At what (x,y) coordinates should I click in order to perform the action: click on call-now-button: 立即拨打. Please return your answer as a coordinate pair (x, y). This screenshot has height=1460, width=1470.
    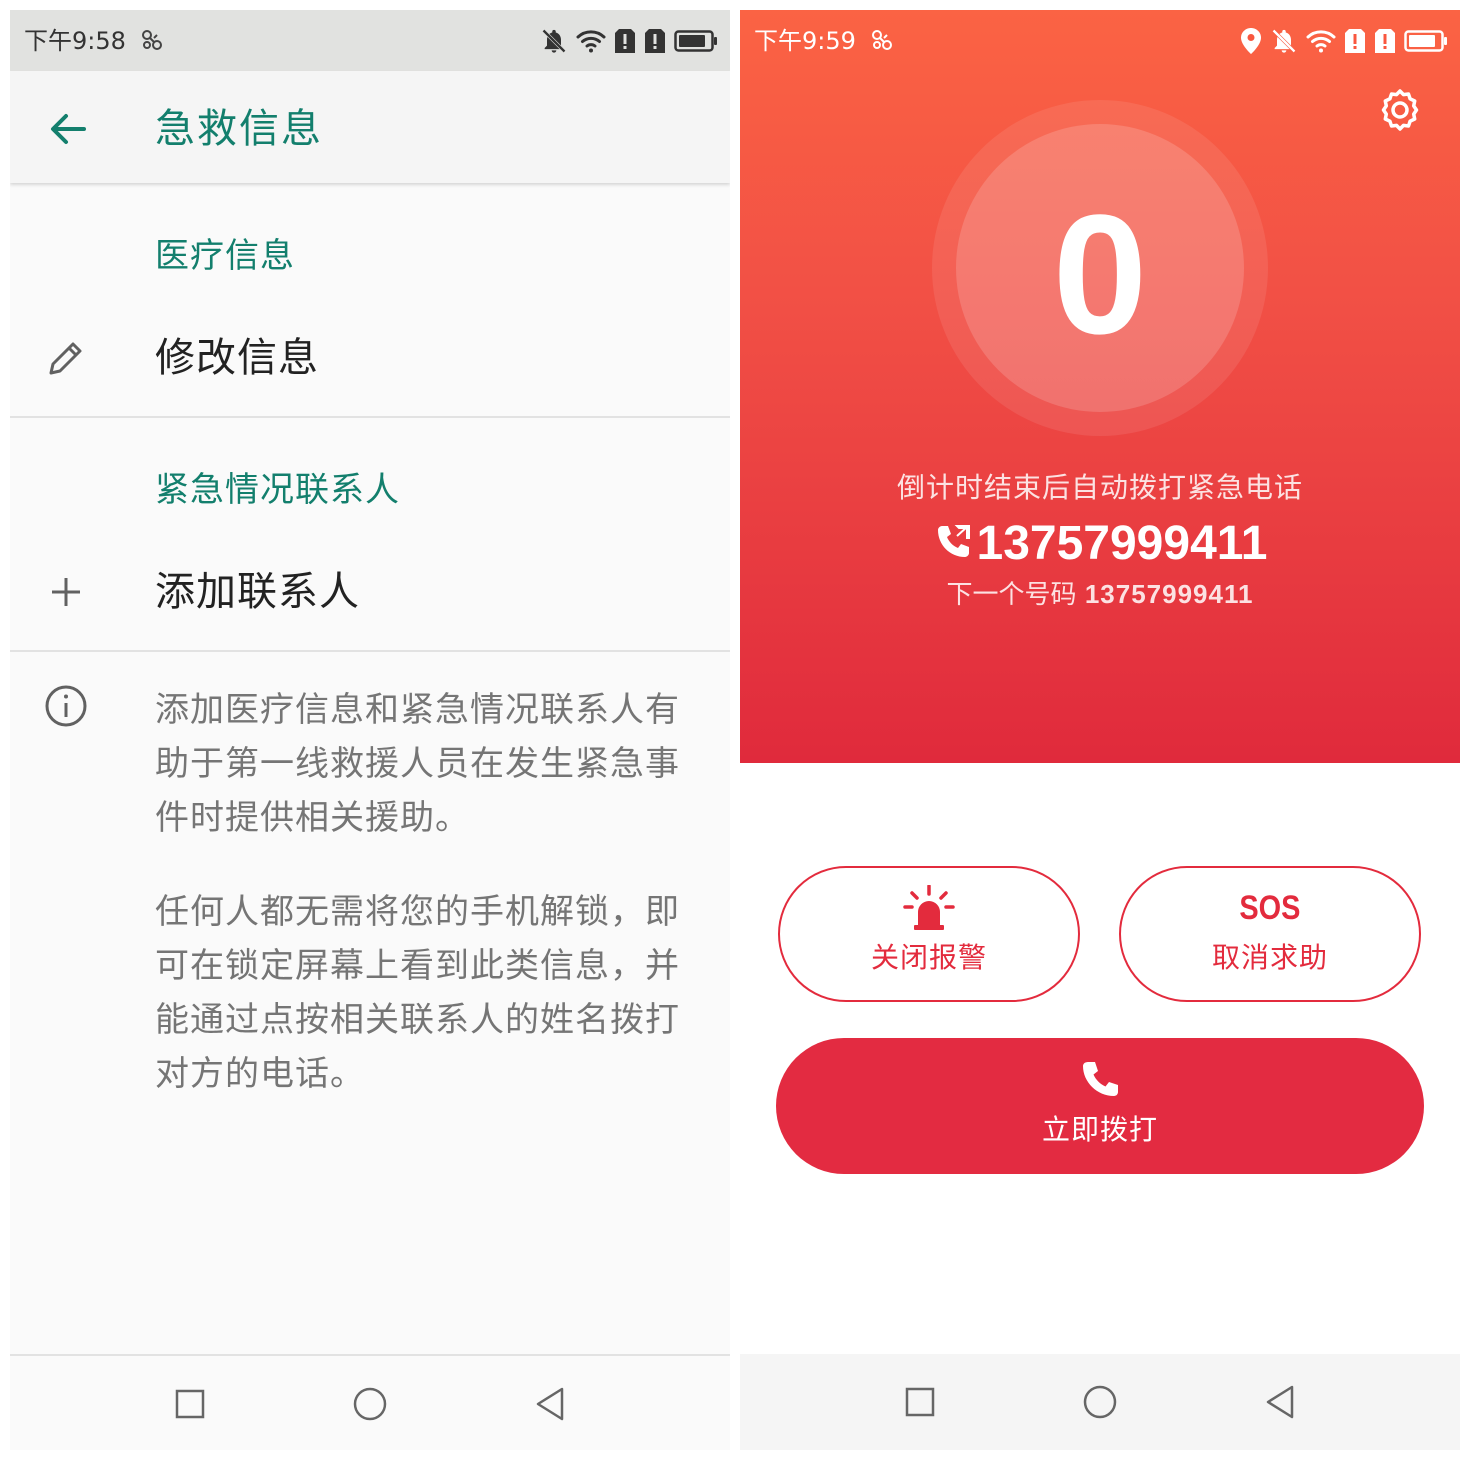
    Looking at the image, I should click on (1100, 1106).